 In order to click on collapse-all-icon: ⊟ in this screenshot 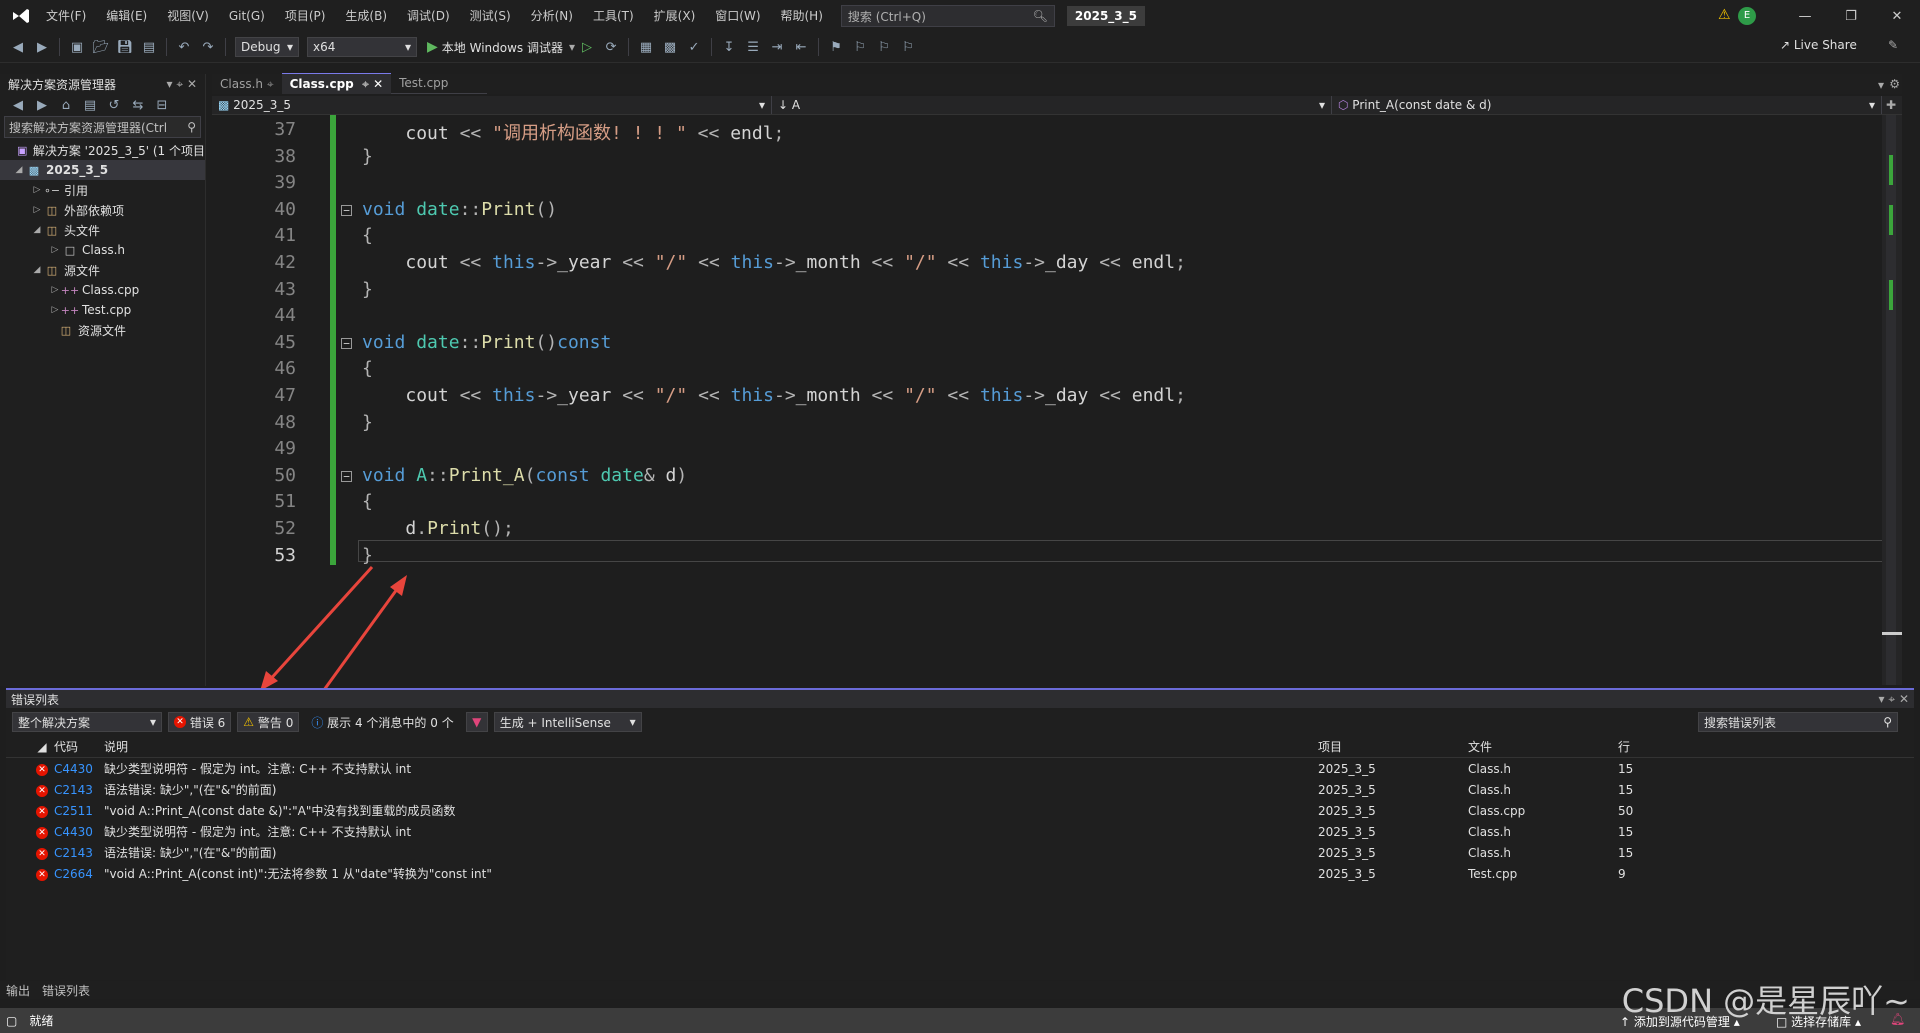, I will do `click(162, 105)`.